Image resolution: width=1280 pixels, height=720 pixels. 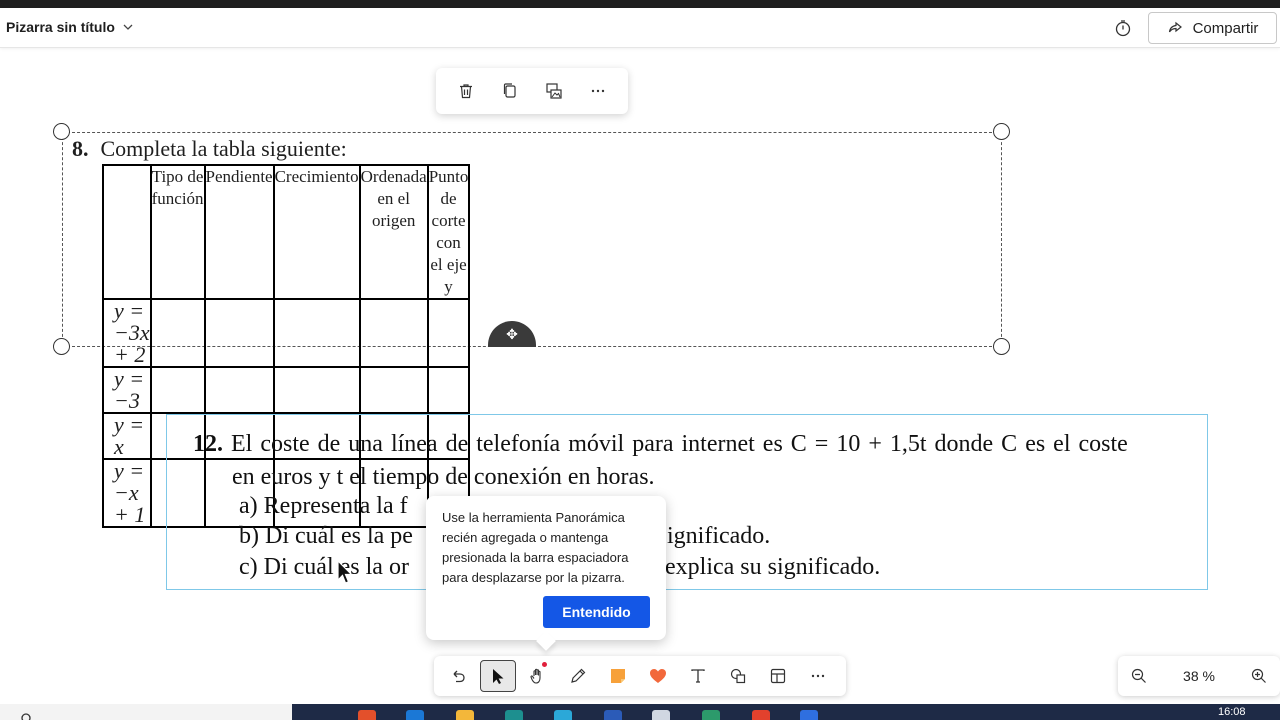 I want to click on exercise-12-number: 12., so click(x=208, y=444).